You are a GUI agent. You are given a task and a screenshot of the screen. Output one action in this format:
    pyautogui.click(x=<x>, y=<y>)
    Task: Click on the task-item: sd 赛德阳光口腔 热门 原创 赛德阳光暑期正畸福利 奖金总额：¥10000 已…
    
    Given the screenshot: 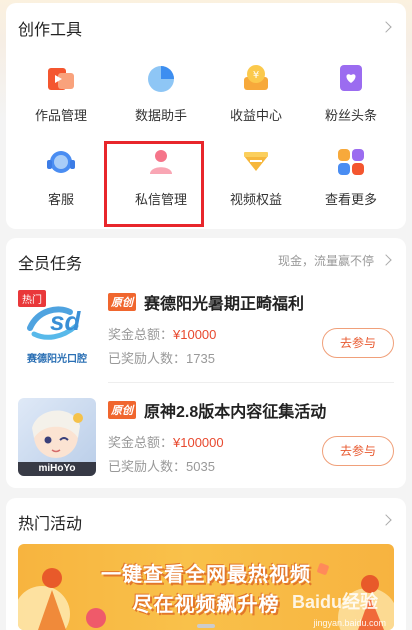 What is the action you would take?
    pyautogui.click(x=206, y=330)
    